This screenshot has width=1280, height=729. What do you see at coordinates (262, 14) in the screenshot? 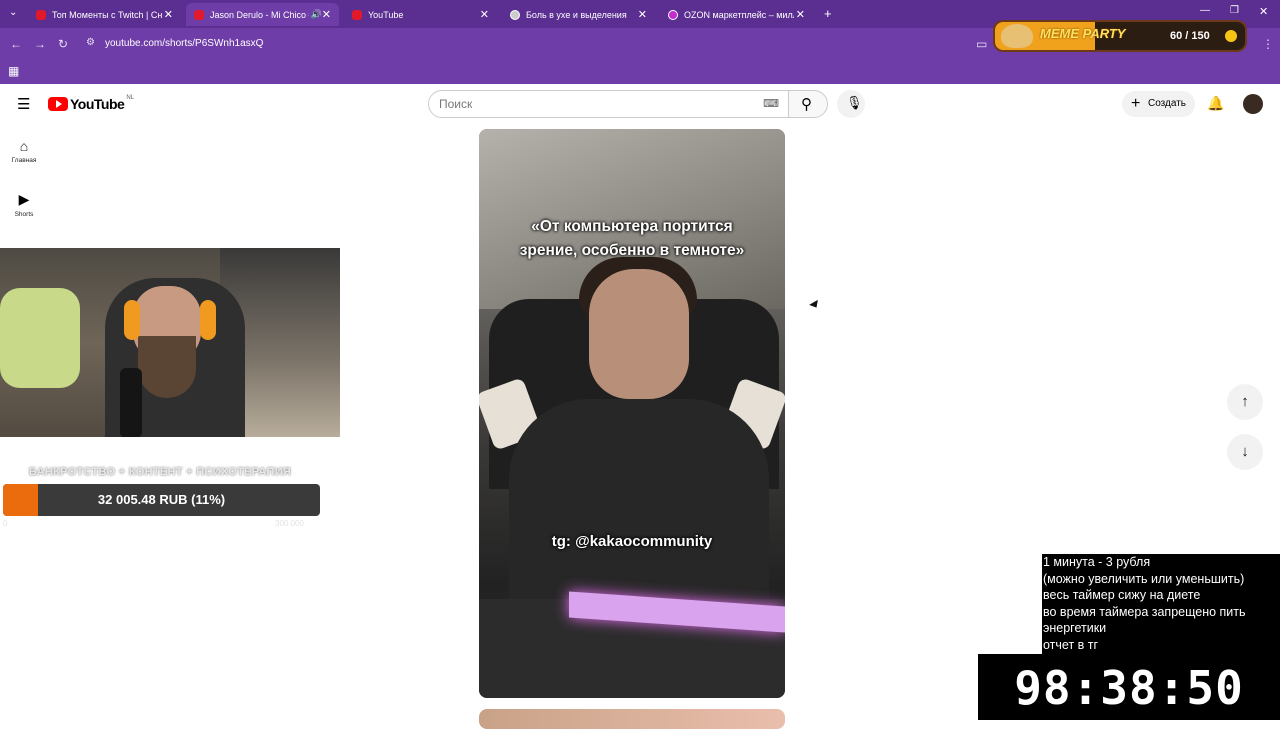
I see `tab-jason-derulo: Jason Derulo - Mi Chico #d 🔊 ✕` at bounding box center [262, 14].